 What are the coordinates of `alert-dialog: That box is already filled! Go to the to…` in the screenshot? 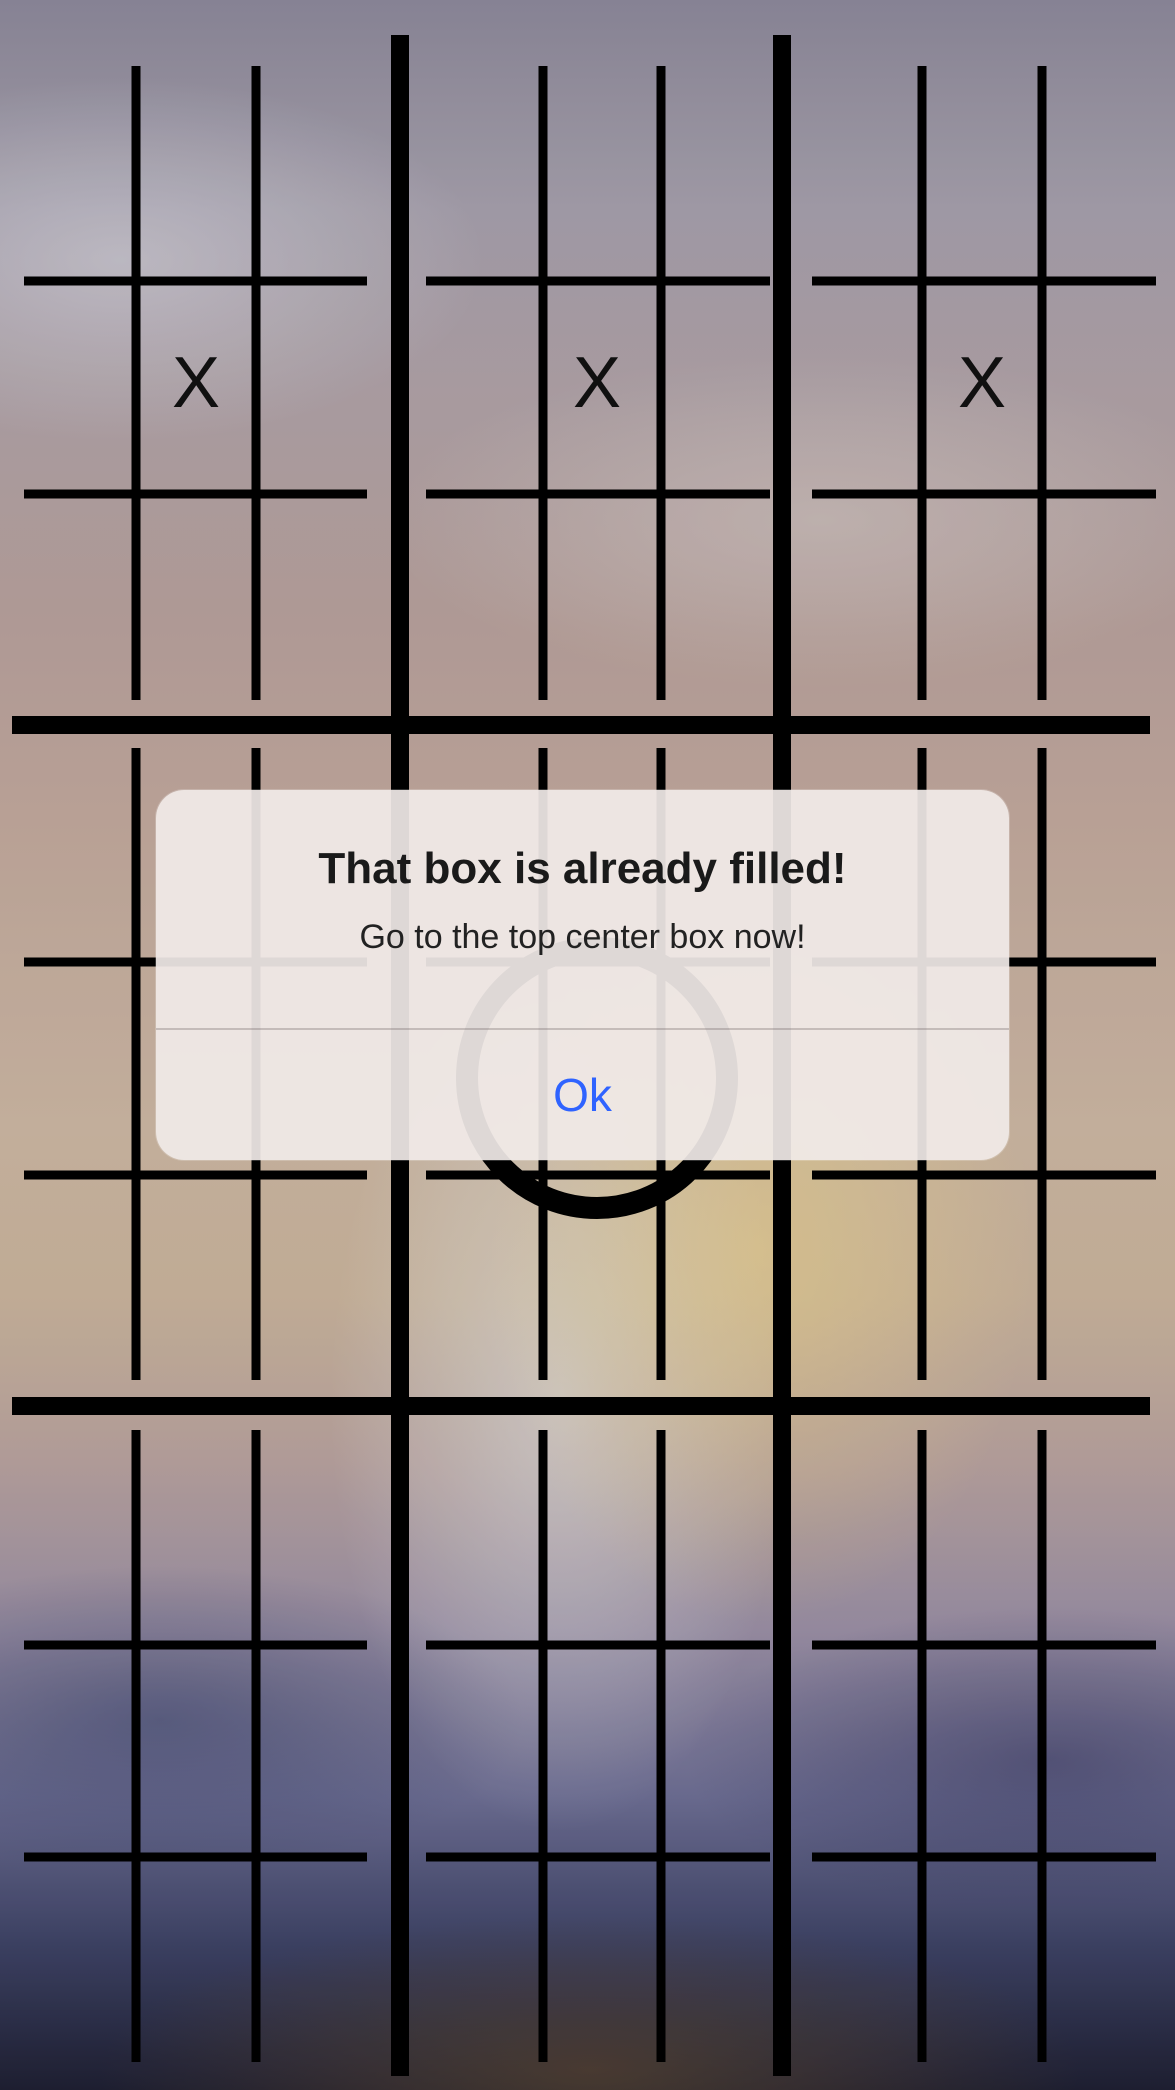 It's located at (582, 975).